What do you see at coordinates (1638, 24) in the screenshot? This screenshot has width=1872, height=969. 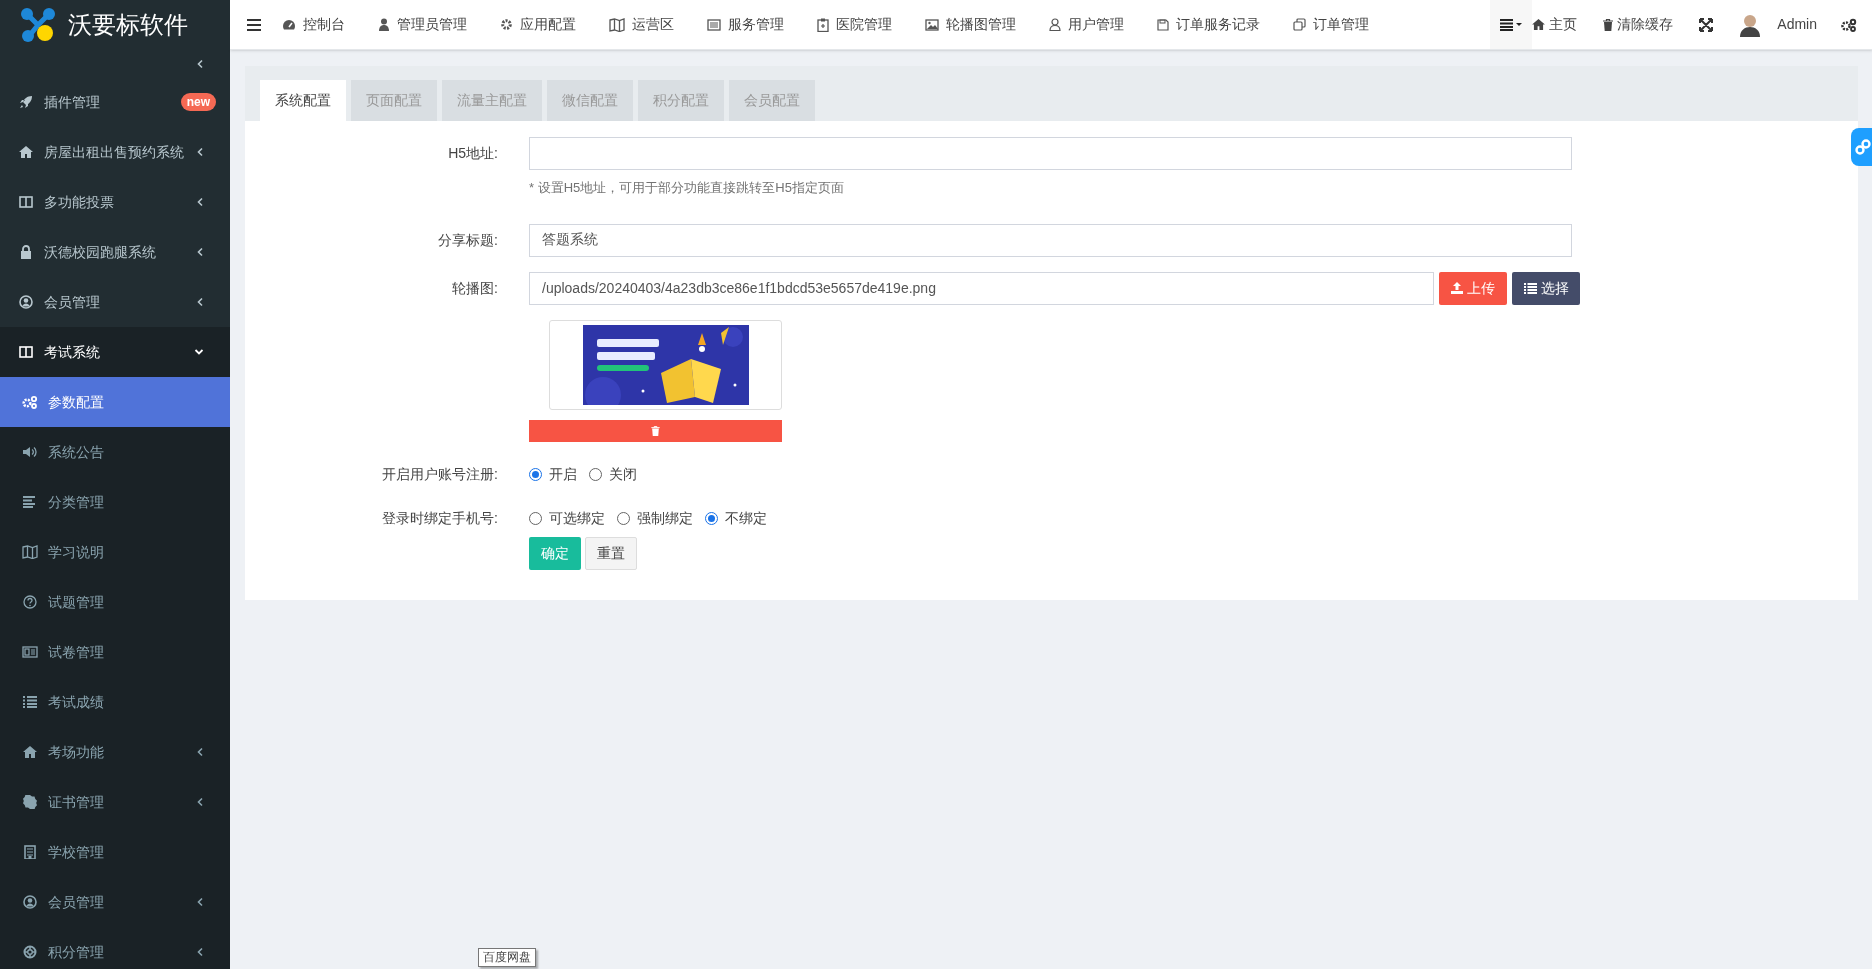 I see `clear-cache-link: 清除缓存` at bounding box center [1638, 24].